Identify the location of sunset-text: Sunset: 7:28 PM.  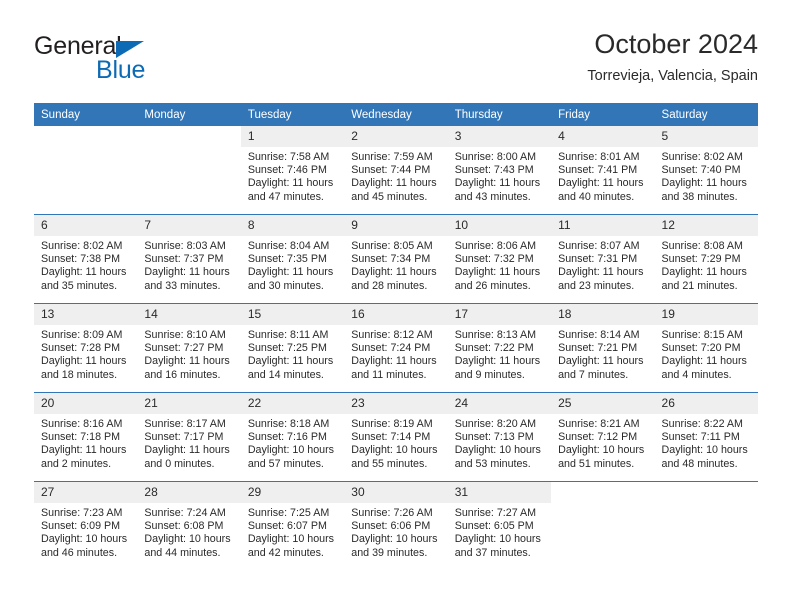
(81, 348).